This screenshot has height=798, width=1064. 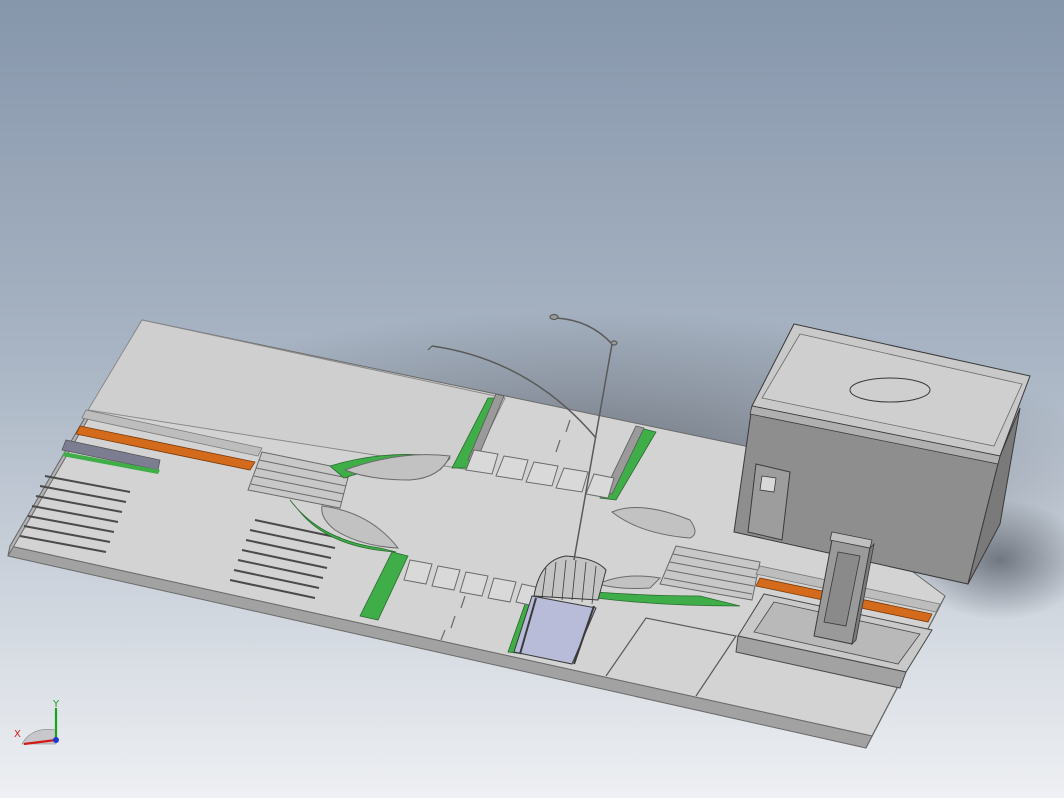 What do you see at coordinates (769, 502) in the screenshot?
I see `building-door` at bounding box center [769, 502].